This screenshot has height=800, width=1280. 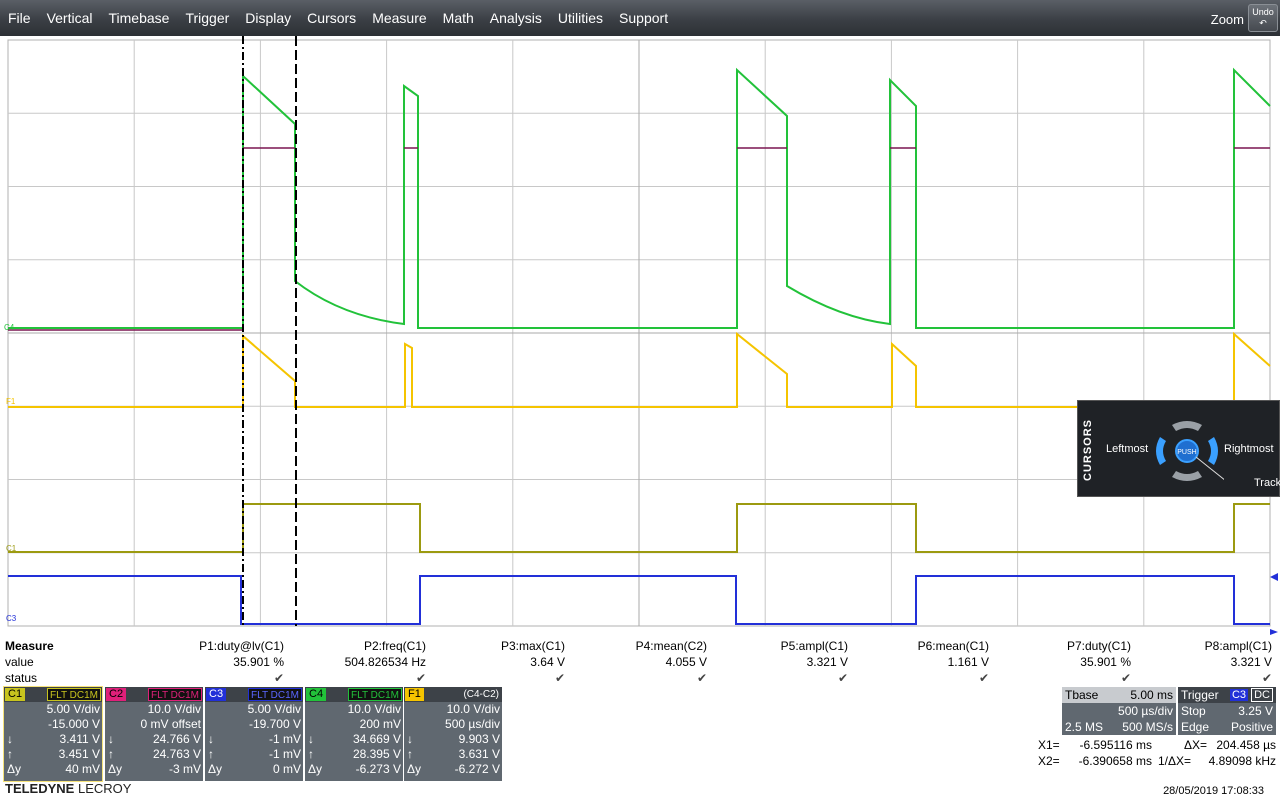 I want to click on trigger-box: Trigger C3 DC Stop 3.25 V Edge Positive, so click(x=1227, y=711).